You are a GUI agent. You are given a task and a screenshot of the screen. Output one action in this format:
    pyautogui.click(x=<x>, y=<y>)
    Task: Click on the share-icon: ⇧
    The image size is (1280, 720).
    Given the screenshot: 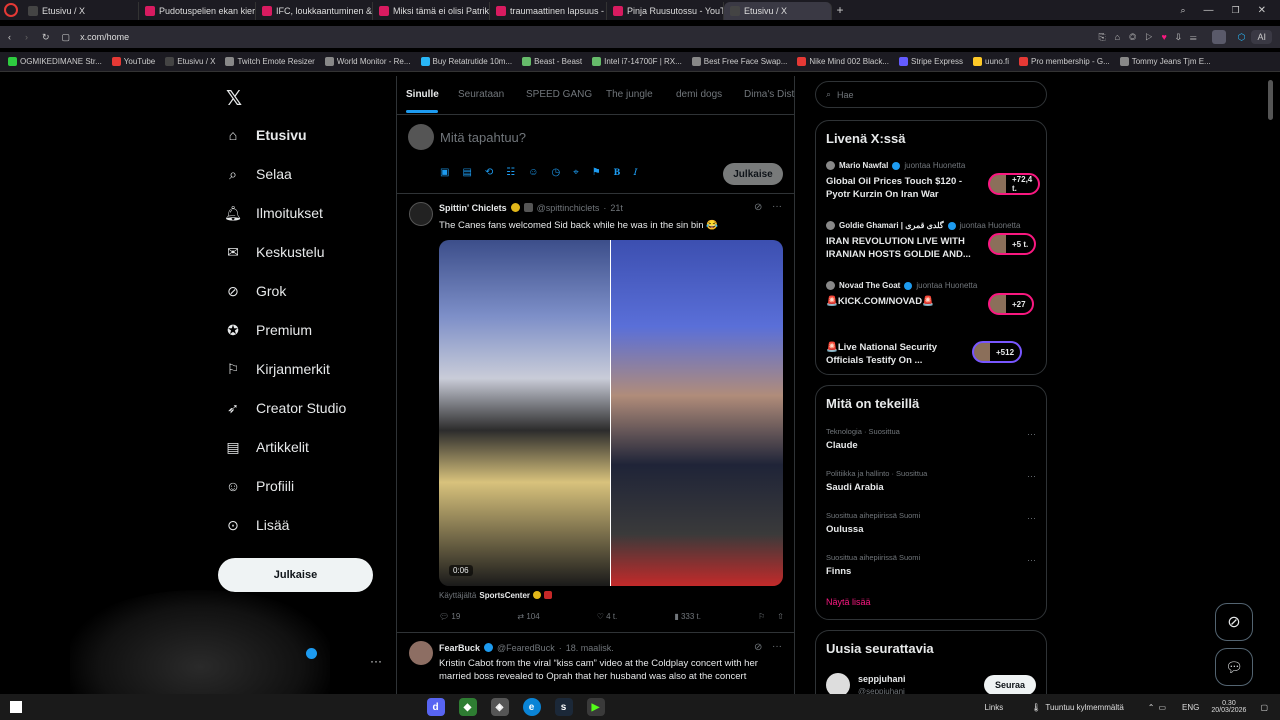 What is the action you would take?
    pyautogui.click(x=780, y=616)
    